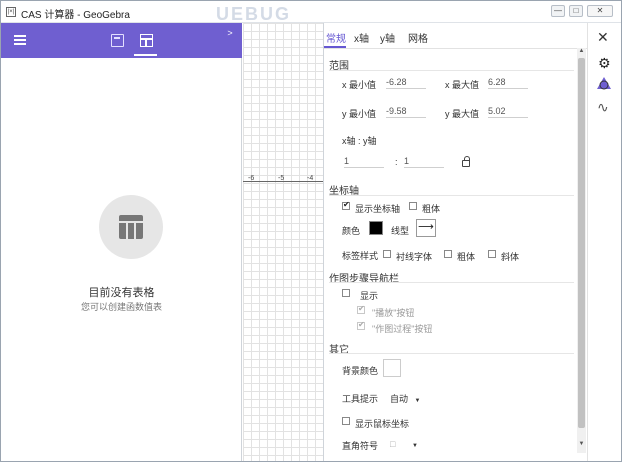 The width and height of the screenshot is (622, 462). Describe the element at coordinates (492, 254) in the screenshot. I see `italic-checkbox` at that location.